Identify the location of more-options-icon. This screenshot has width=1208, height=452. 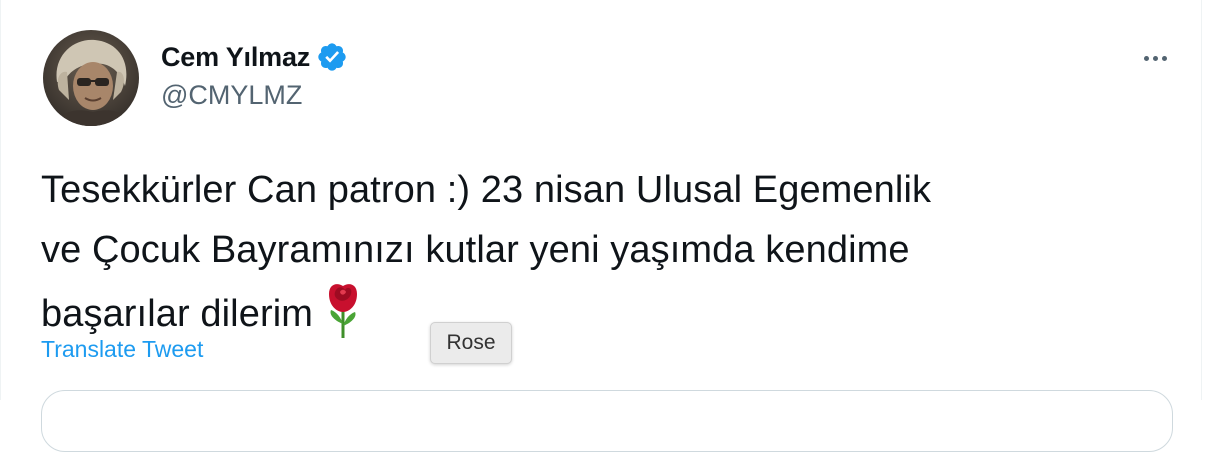
(1155, 58).